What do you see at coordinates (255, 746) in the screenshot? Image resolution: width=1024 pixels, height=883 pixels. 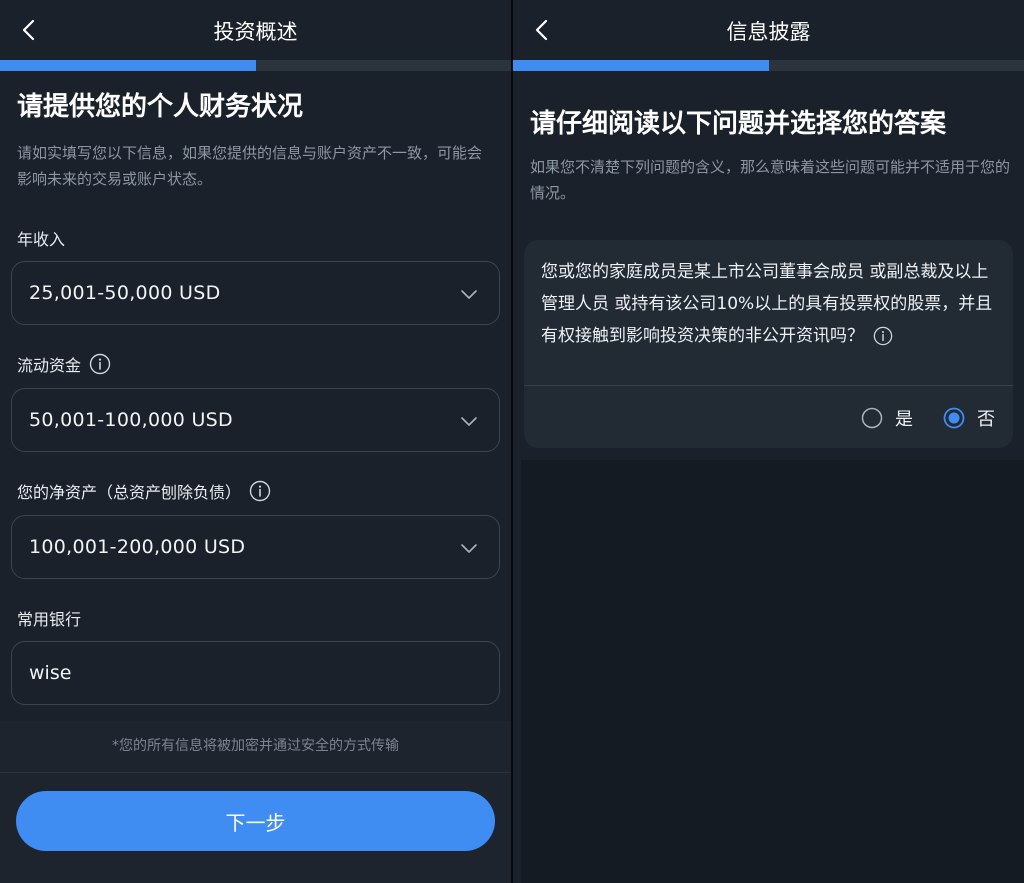 I see `secure-note: *您的所有信息将被加密并通过安全的方式传输` at bounding box center [255, 746].